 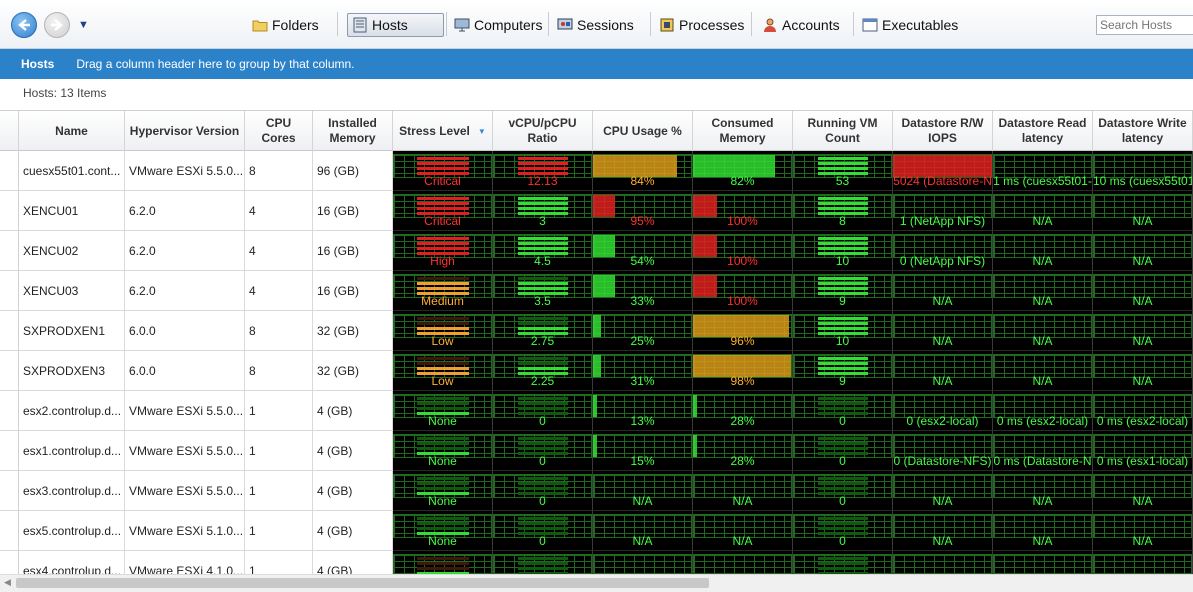 I want to click on cell-datastore-iops: 5024 (Datastore-N, so click(x=943, y=171).